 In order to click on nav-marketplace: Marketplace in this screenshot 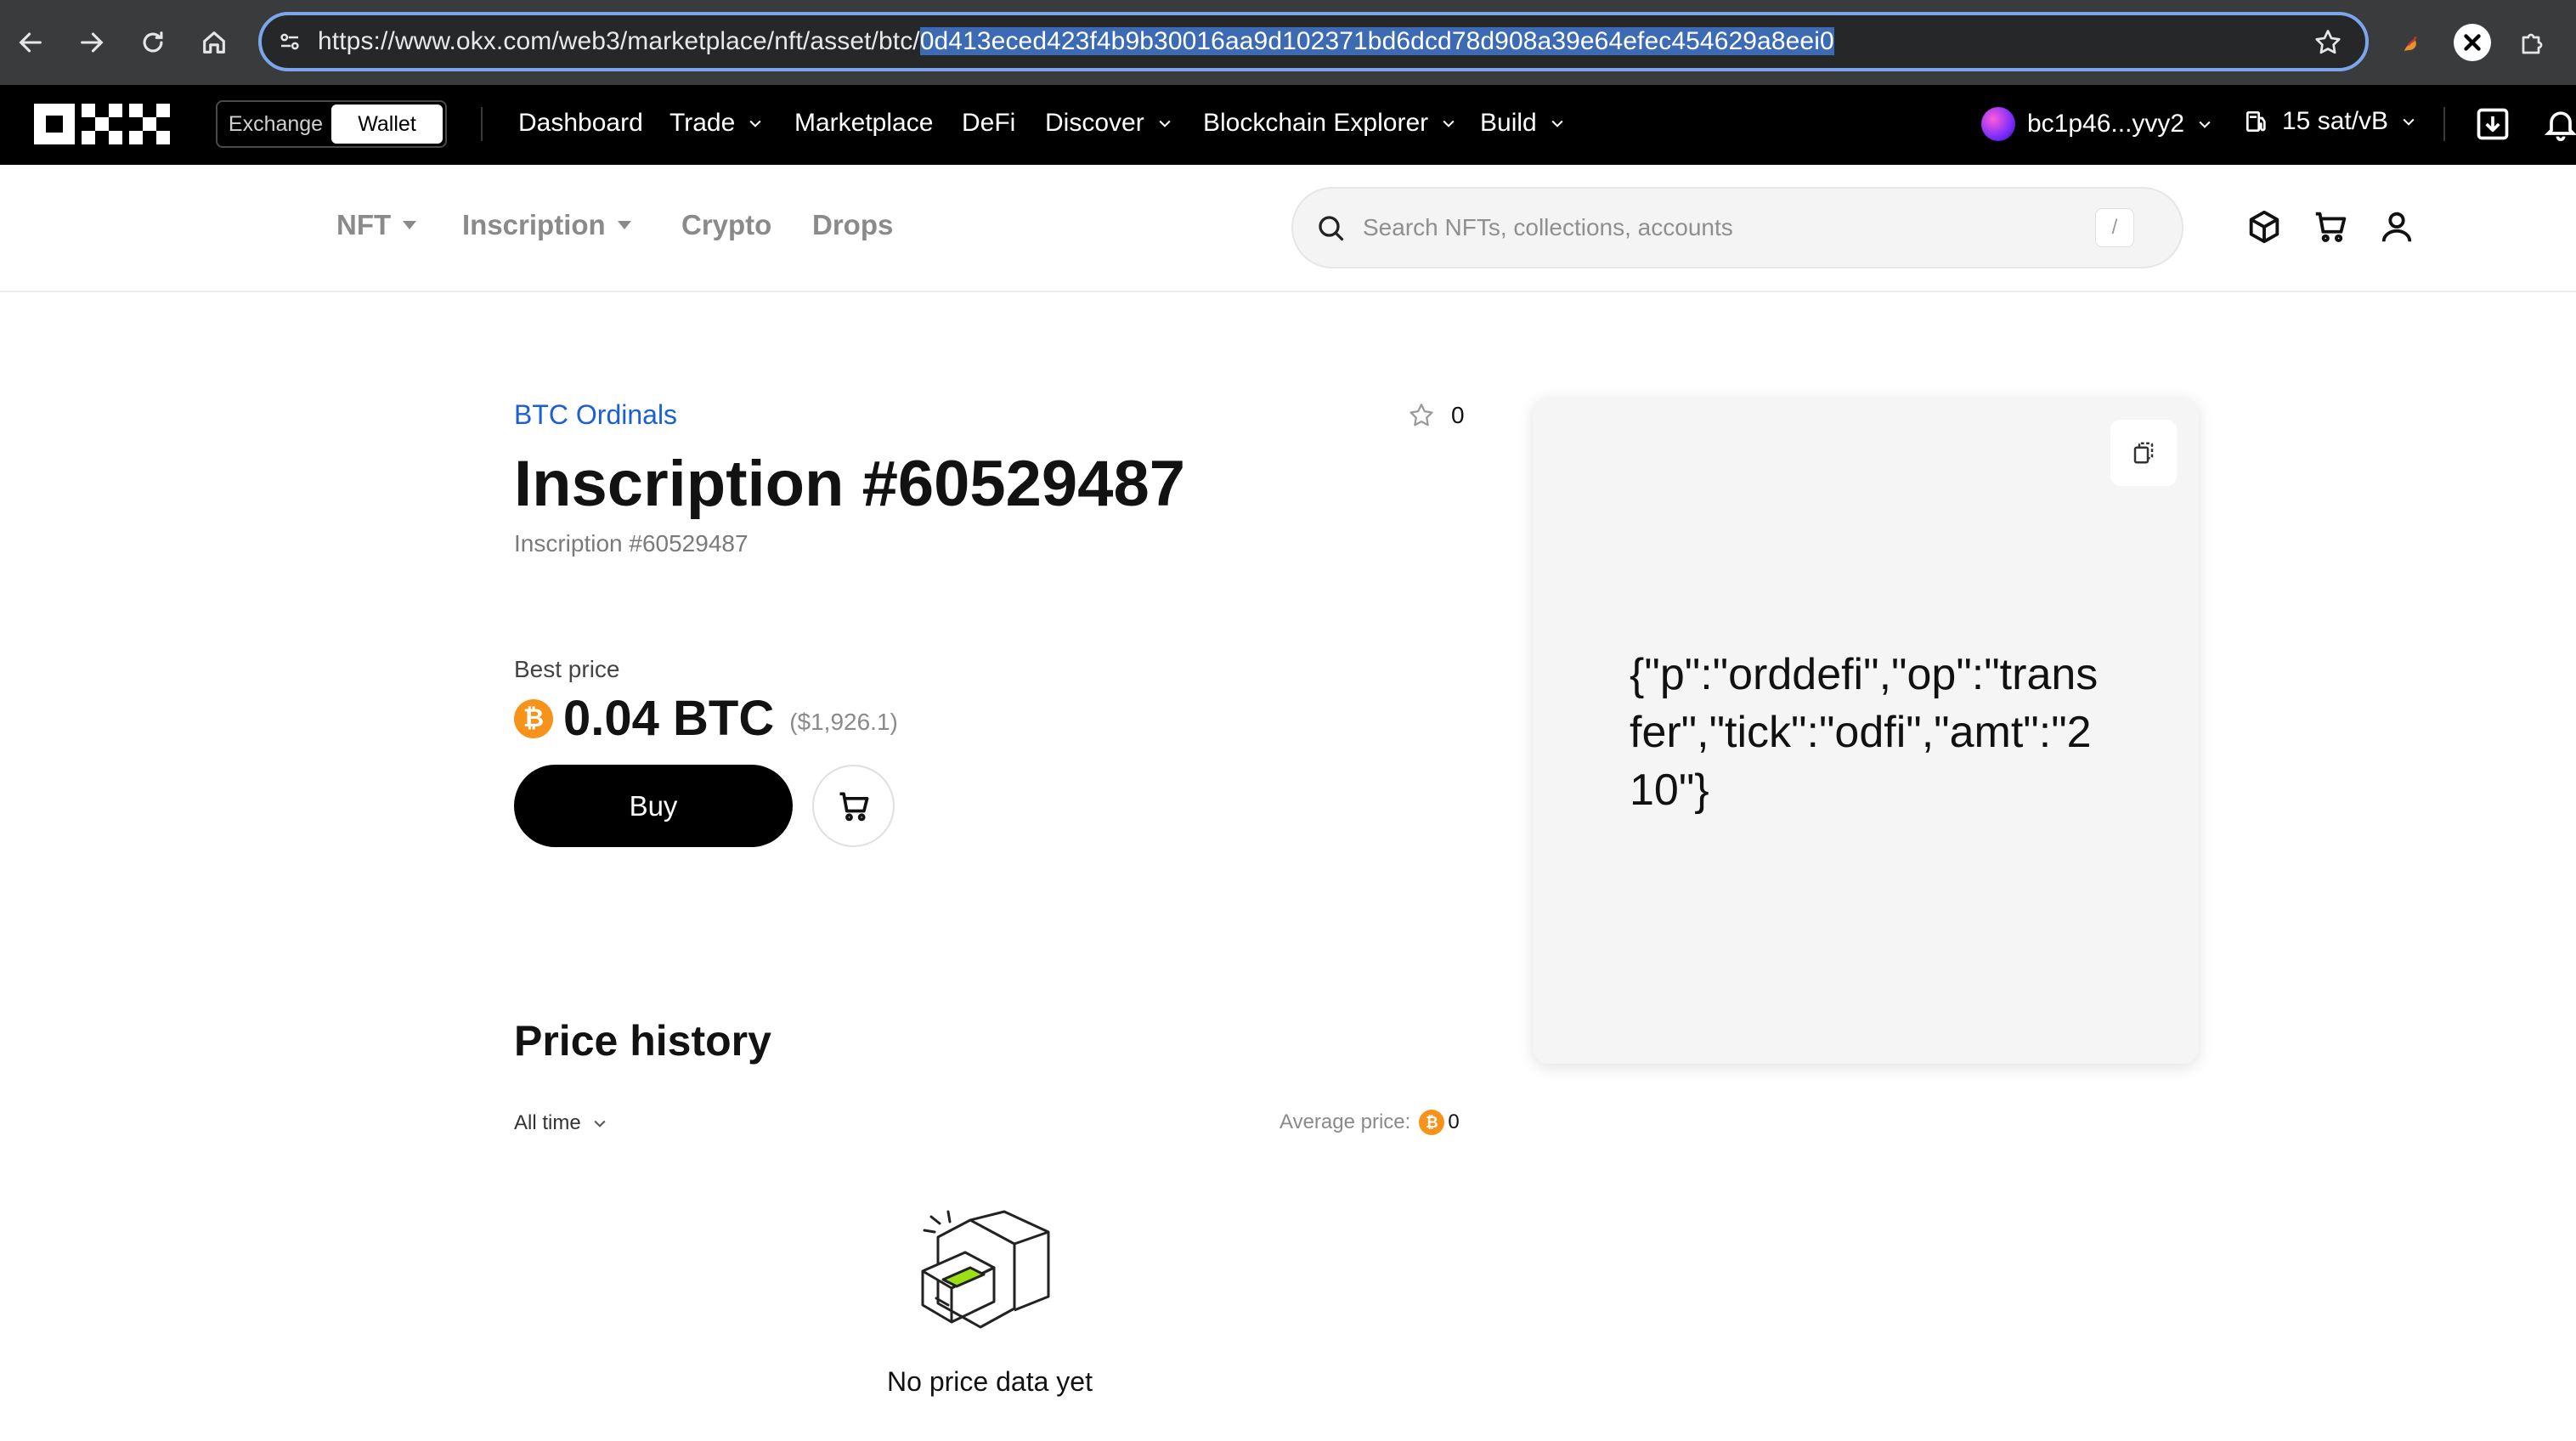, I will do `click(864, 123)`.